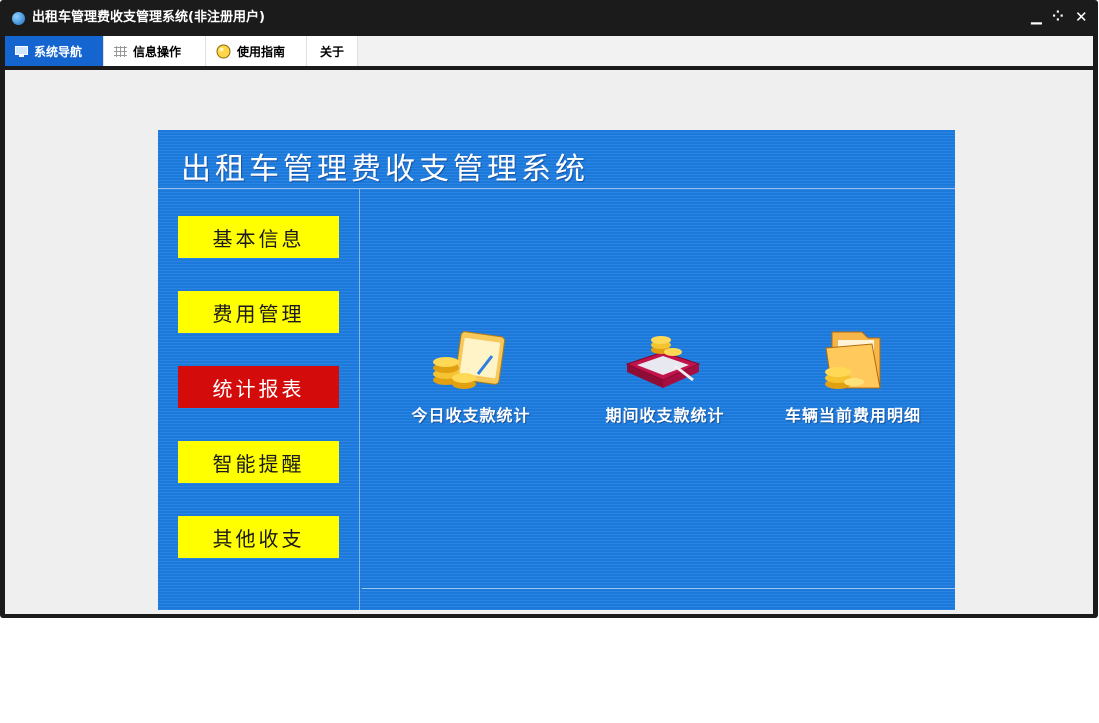 The image size is (1099, 723). What do you see at coordinates (471, 415) in the screenshot?
I see `feature-label: 今日收支款统计` at bounding box center [471, 415].